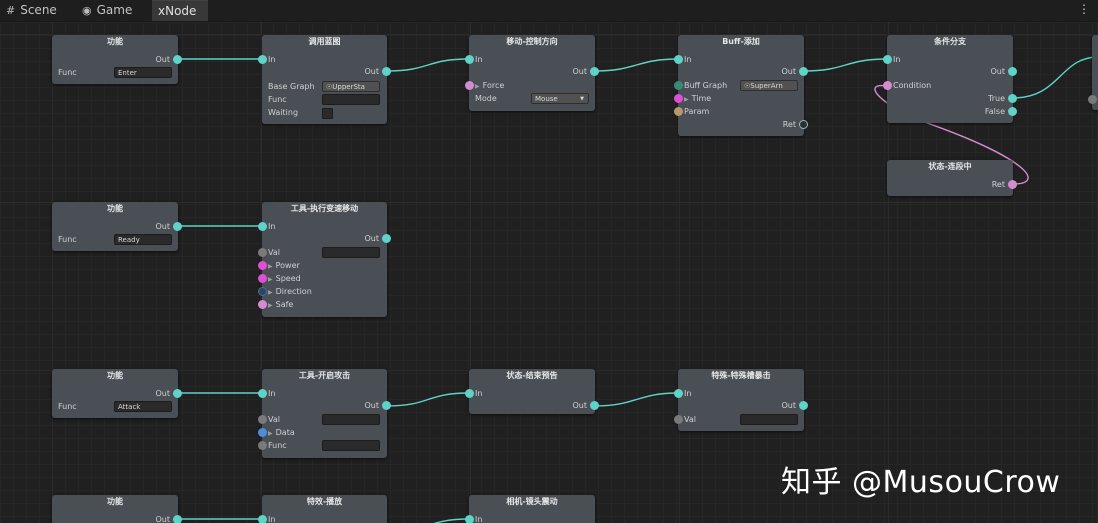 Image resolution: width=1098 pixels, height=523 pixels. What do you see at coordinates (327, 113) in the screenshot?
I see `waiting-checkbox` at bounding box center [327, 113].